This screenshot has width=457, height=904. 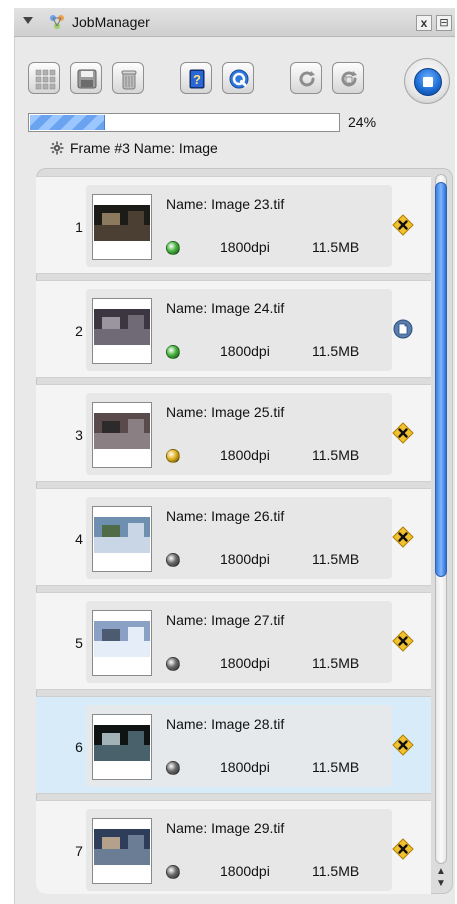 What do you see at coordinates (234, 22) in the screenshot?
I see `title-bar: JobManager x ⊟` at bounding box center [234, 22].